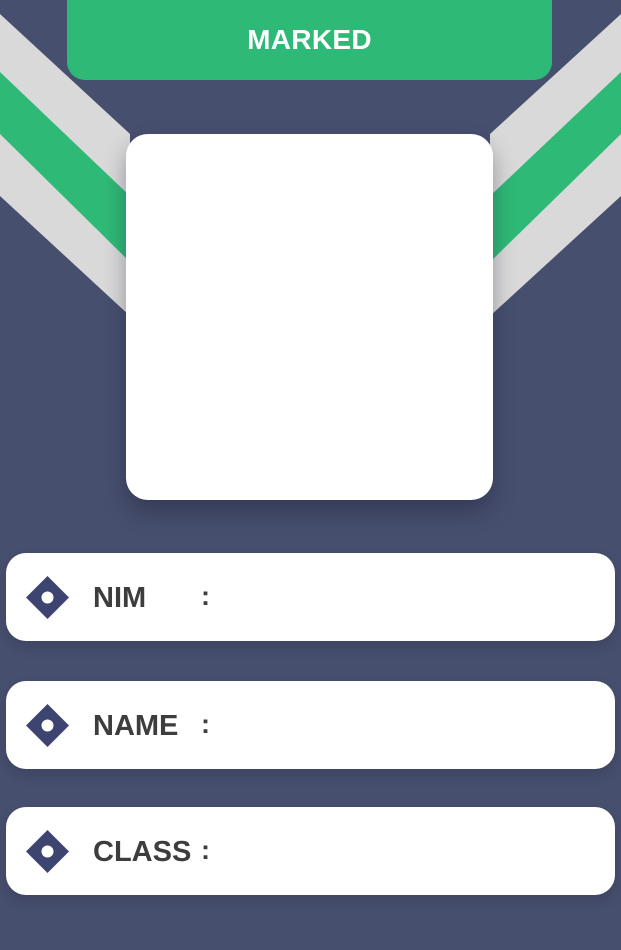 The width and height of the screenshot is (621, 950). What do you see at coordinates (310, 725) in the screenshot?
I see `name-row: NAME :` at bounding box center [310, 725].